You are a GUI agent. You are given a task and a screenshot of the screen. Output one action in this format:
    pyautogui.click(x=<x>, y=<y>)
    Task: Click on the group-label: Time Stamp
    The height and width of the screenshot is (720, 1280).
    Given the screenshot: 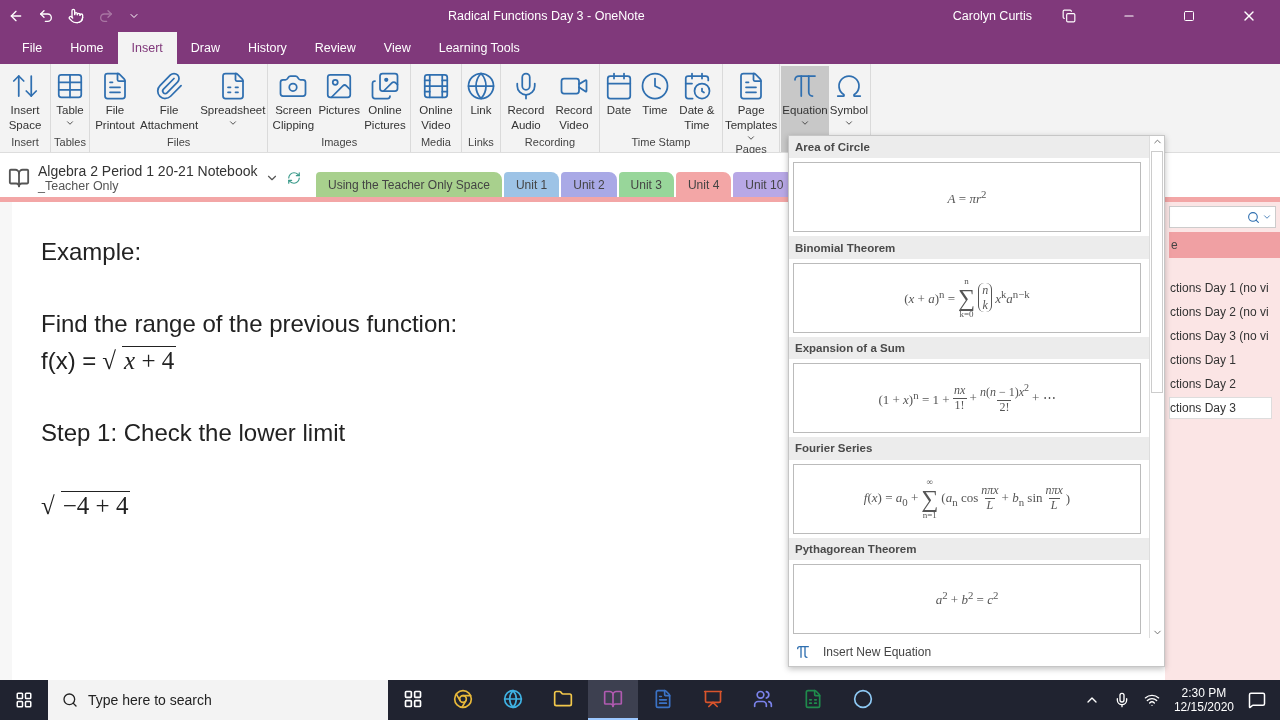 What is the action you would take?
    pyautogui.click(x=661, y=143)
    